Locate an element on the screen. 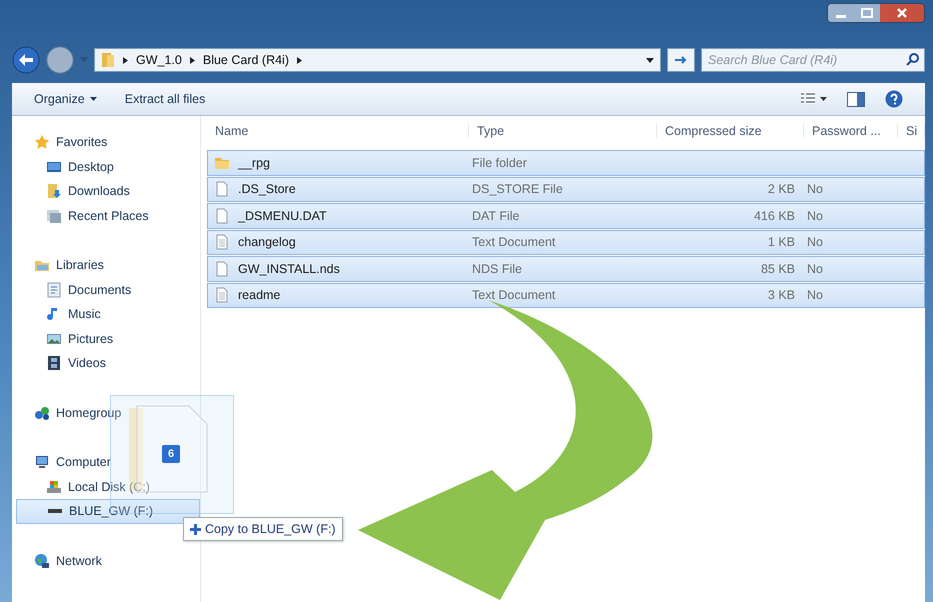 Image resolution: width=933 pixels, height=602 pixels. videos-icon is located at coordinates (54, 363).